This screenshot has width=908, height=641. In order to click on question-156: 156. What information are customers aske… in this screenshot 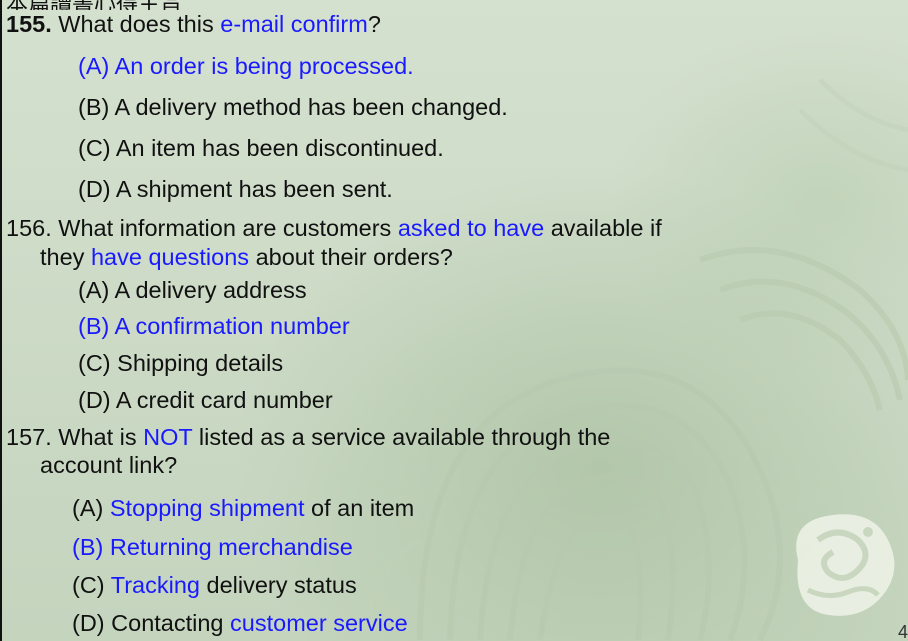, I will do `click(334, 228)`.